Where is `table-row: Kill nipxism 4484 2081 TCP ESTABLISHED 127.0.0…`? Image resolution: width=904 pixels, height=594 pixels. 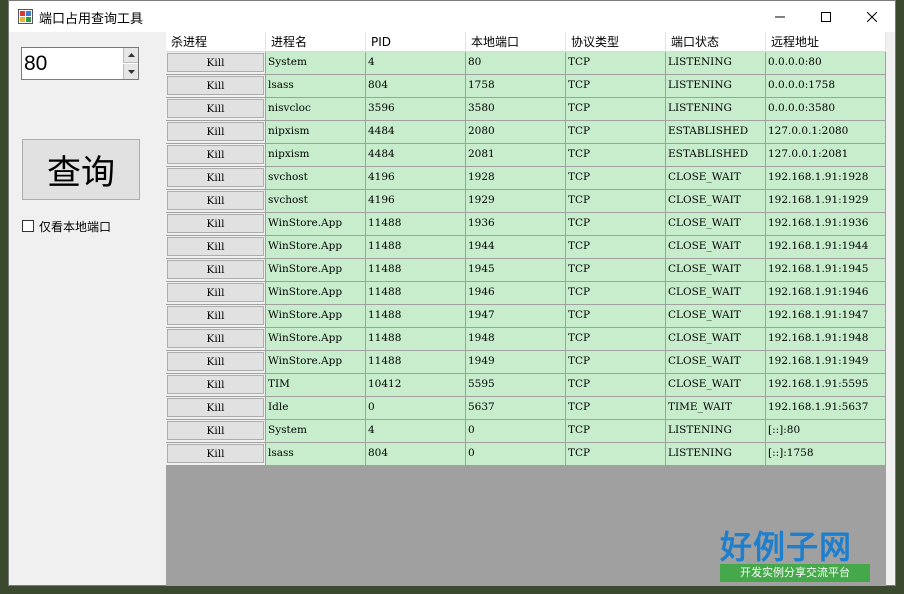 table-row: Kill nipxism 4484 2081 TCP ESTABLISHED 127.0.0… is located at coordinates (526, 155).